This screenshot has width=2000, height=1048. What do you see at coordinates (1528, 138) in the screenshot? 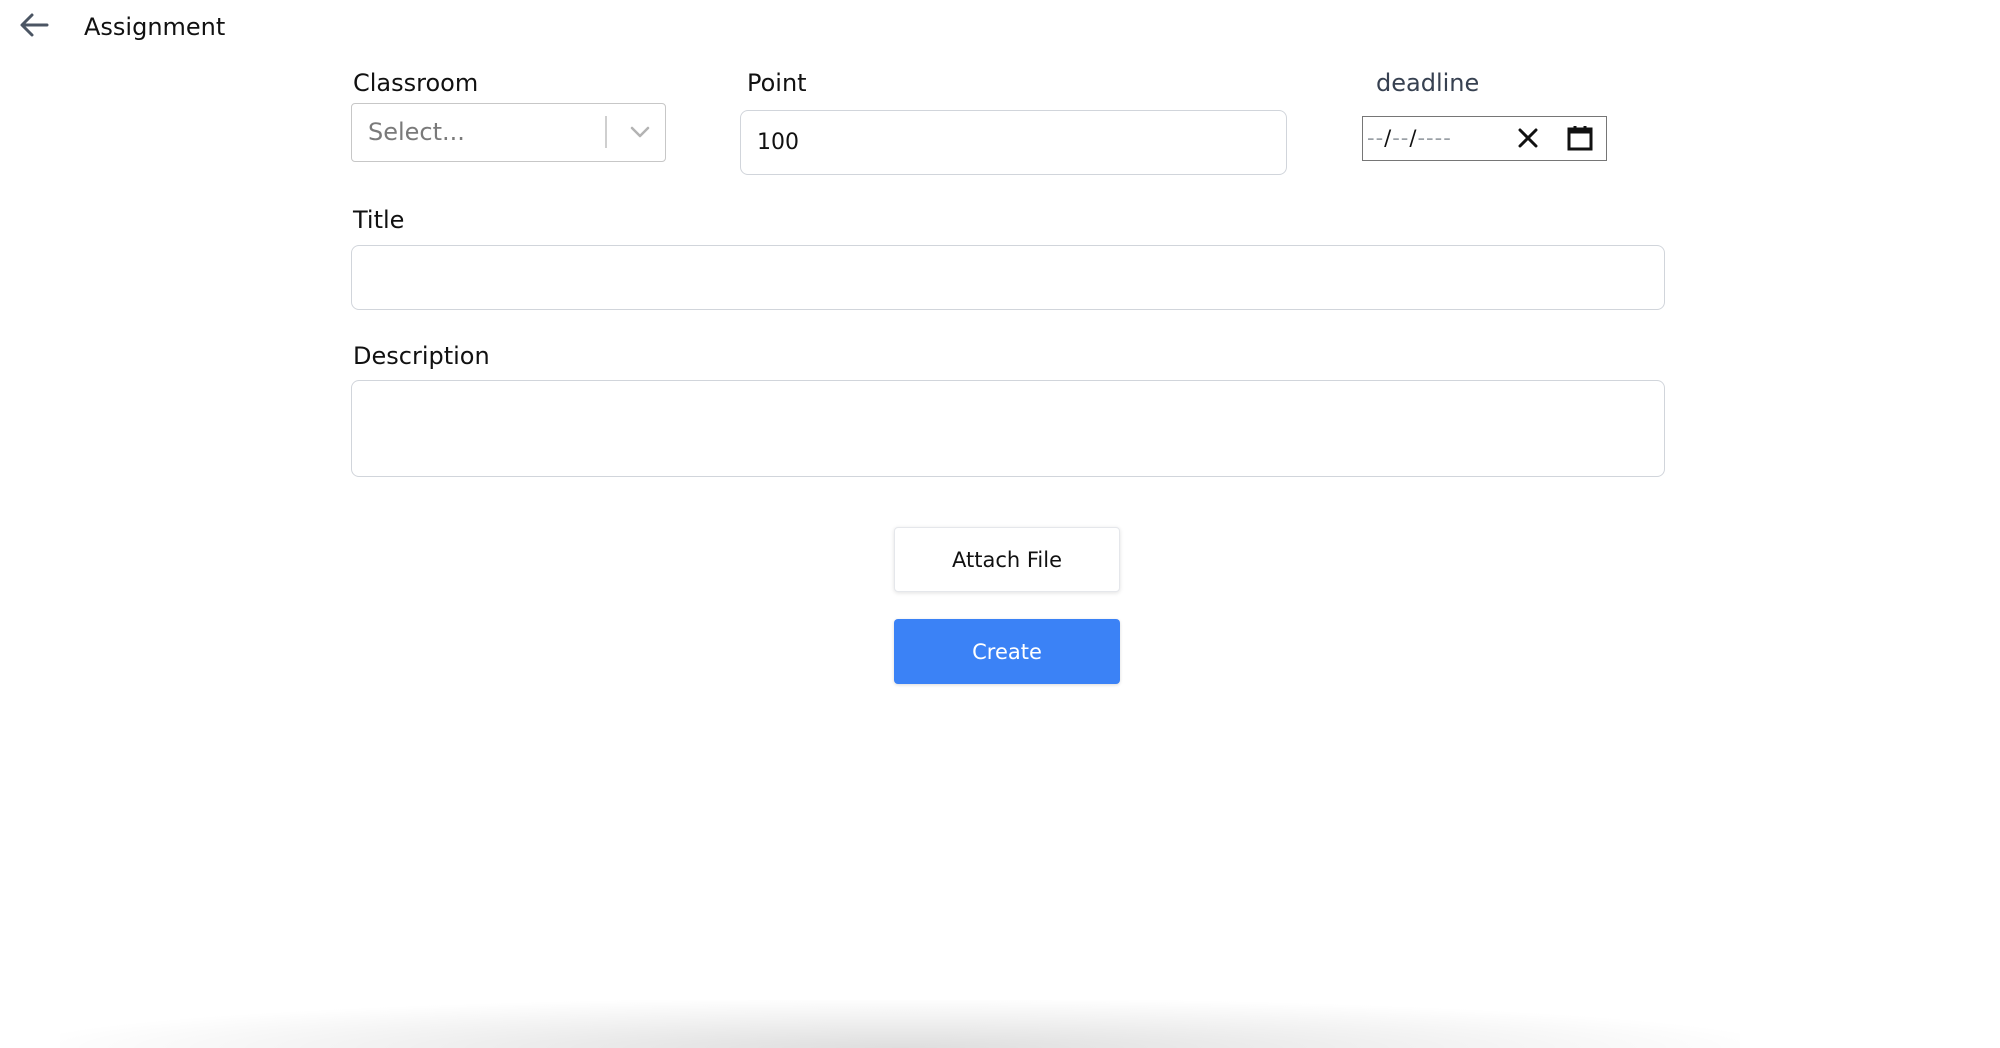
I see `close-icon` at bounding box center [1528, 138].